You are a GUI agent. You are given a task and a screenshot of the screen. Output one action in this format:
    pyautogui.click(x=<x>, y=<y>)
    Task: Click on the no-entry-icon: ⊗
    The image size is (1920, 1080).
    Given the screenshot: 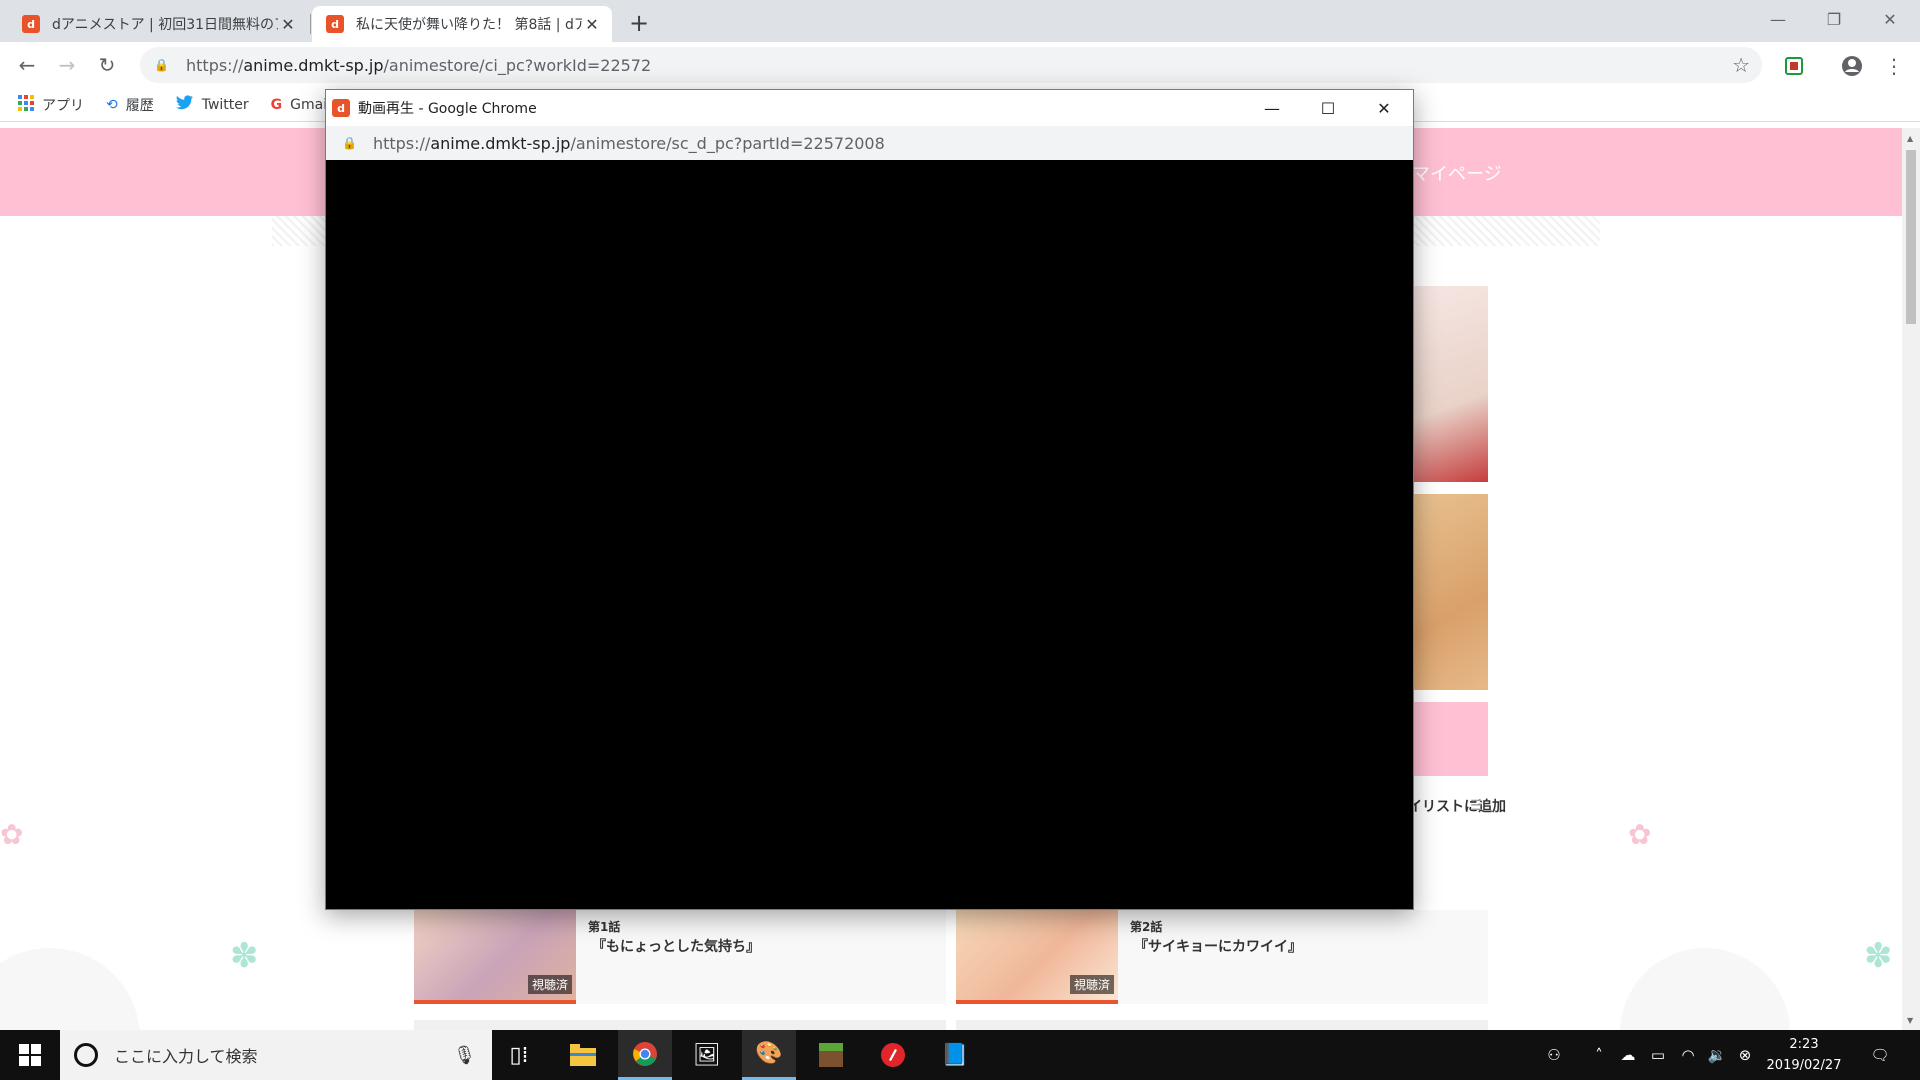 What is the action you would take?
    pyautogui.click(x=1745, y=1055)
    